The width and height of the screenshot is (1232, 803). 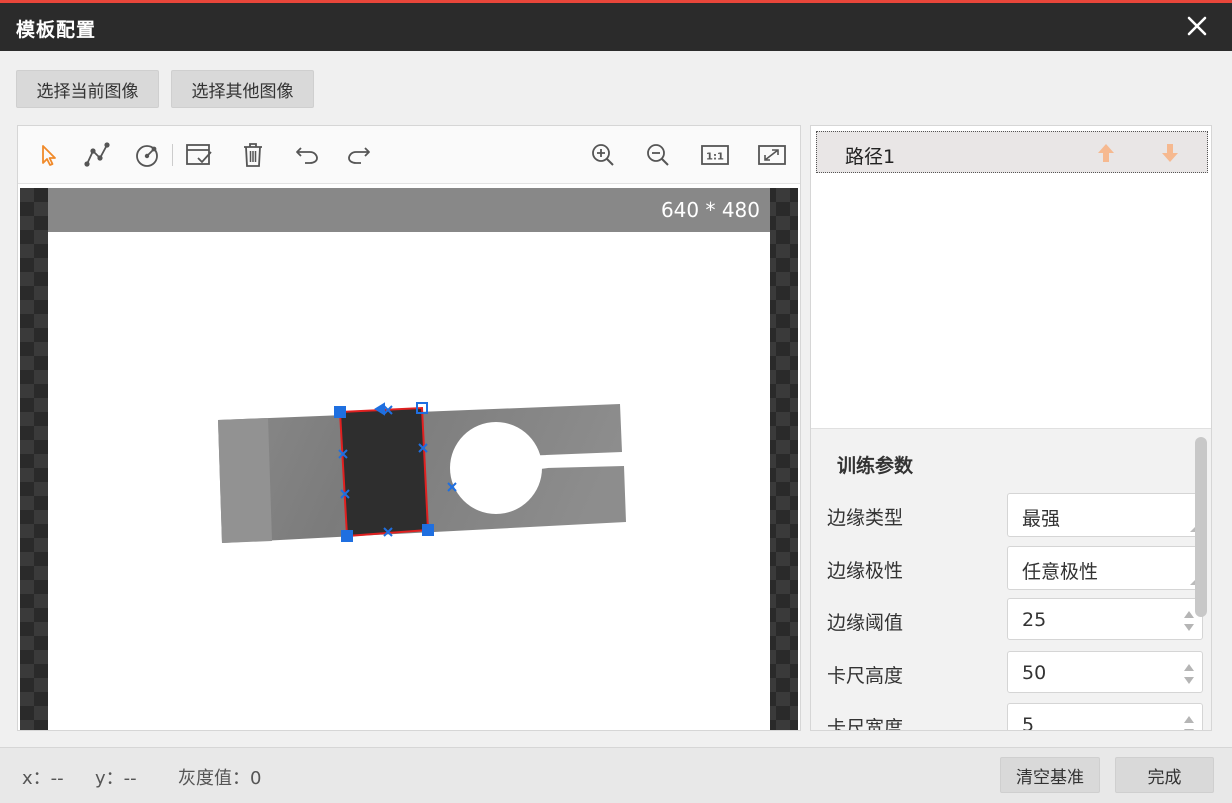 I want to click on edge-polarity-value: 任意极性, so click(x=1060, y=572).